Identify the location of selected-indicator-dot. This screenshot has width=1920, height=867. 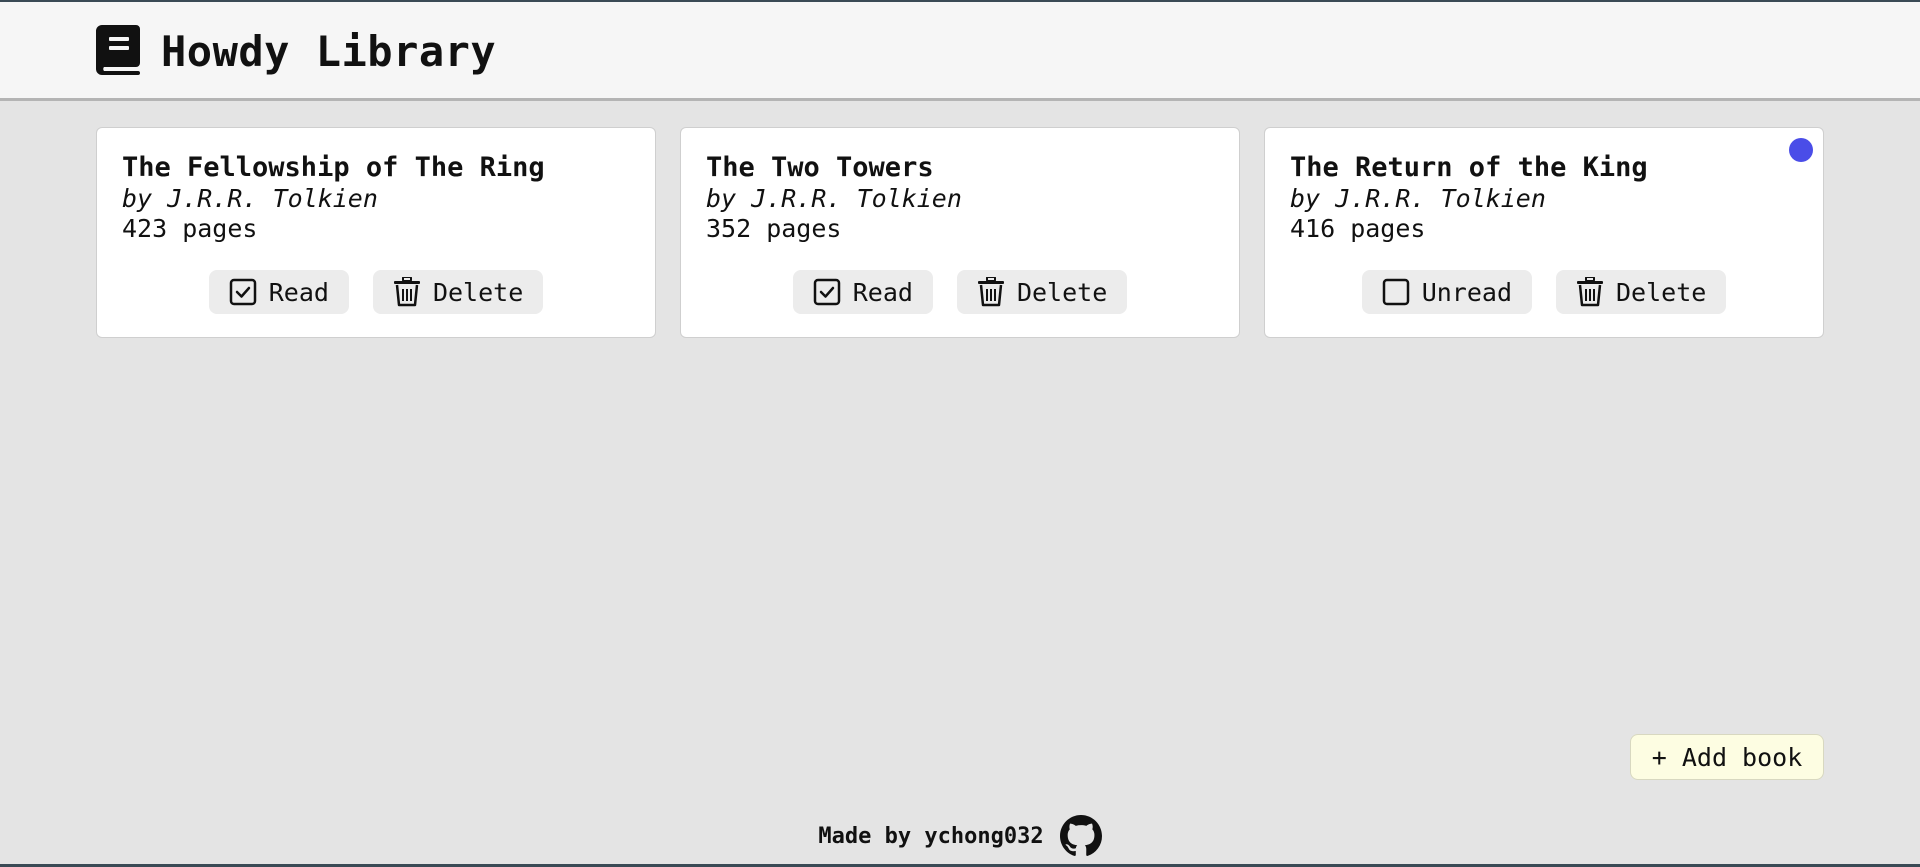
(1801, 150).